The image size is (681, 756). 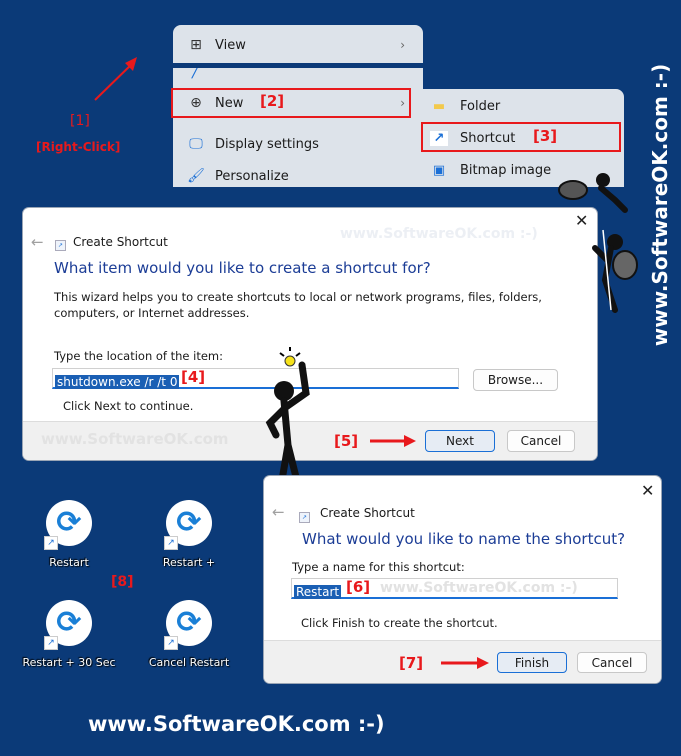 What do you see at coordinates (196, 176) in the screenshot?
I see `brush-icon: 🖌` at bounding box center [196, 176].